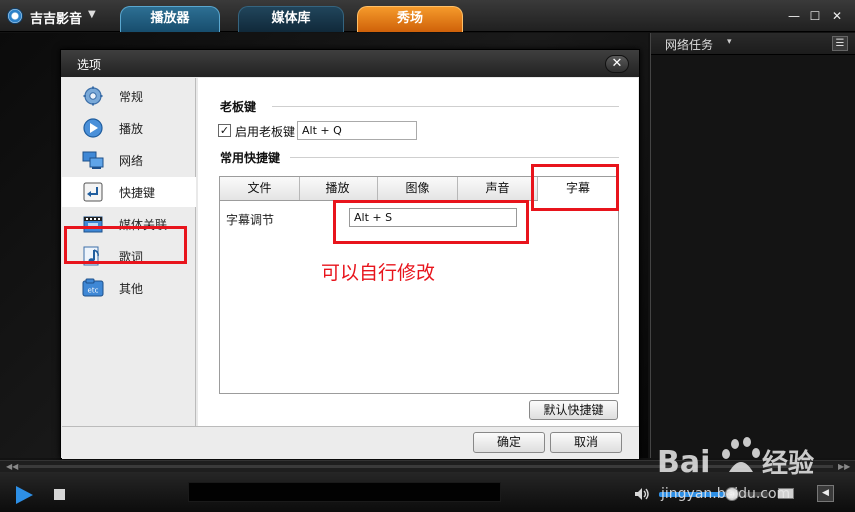 This screenshot has width=855, height=512. Describe the element at coordinates (350, 63) in the screenshot. I see `dialog-title-bar: 选项 ✕` at that location.